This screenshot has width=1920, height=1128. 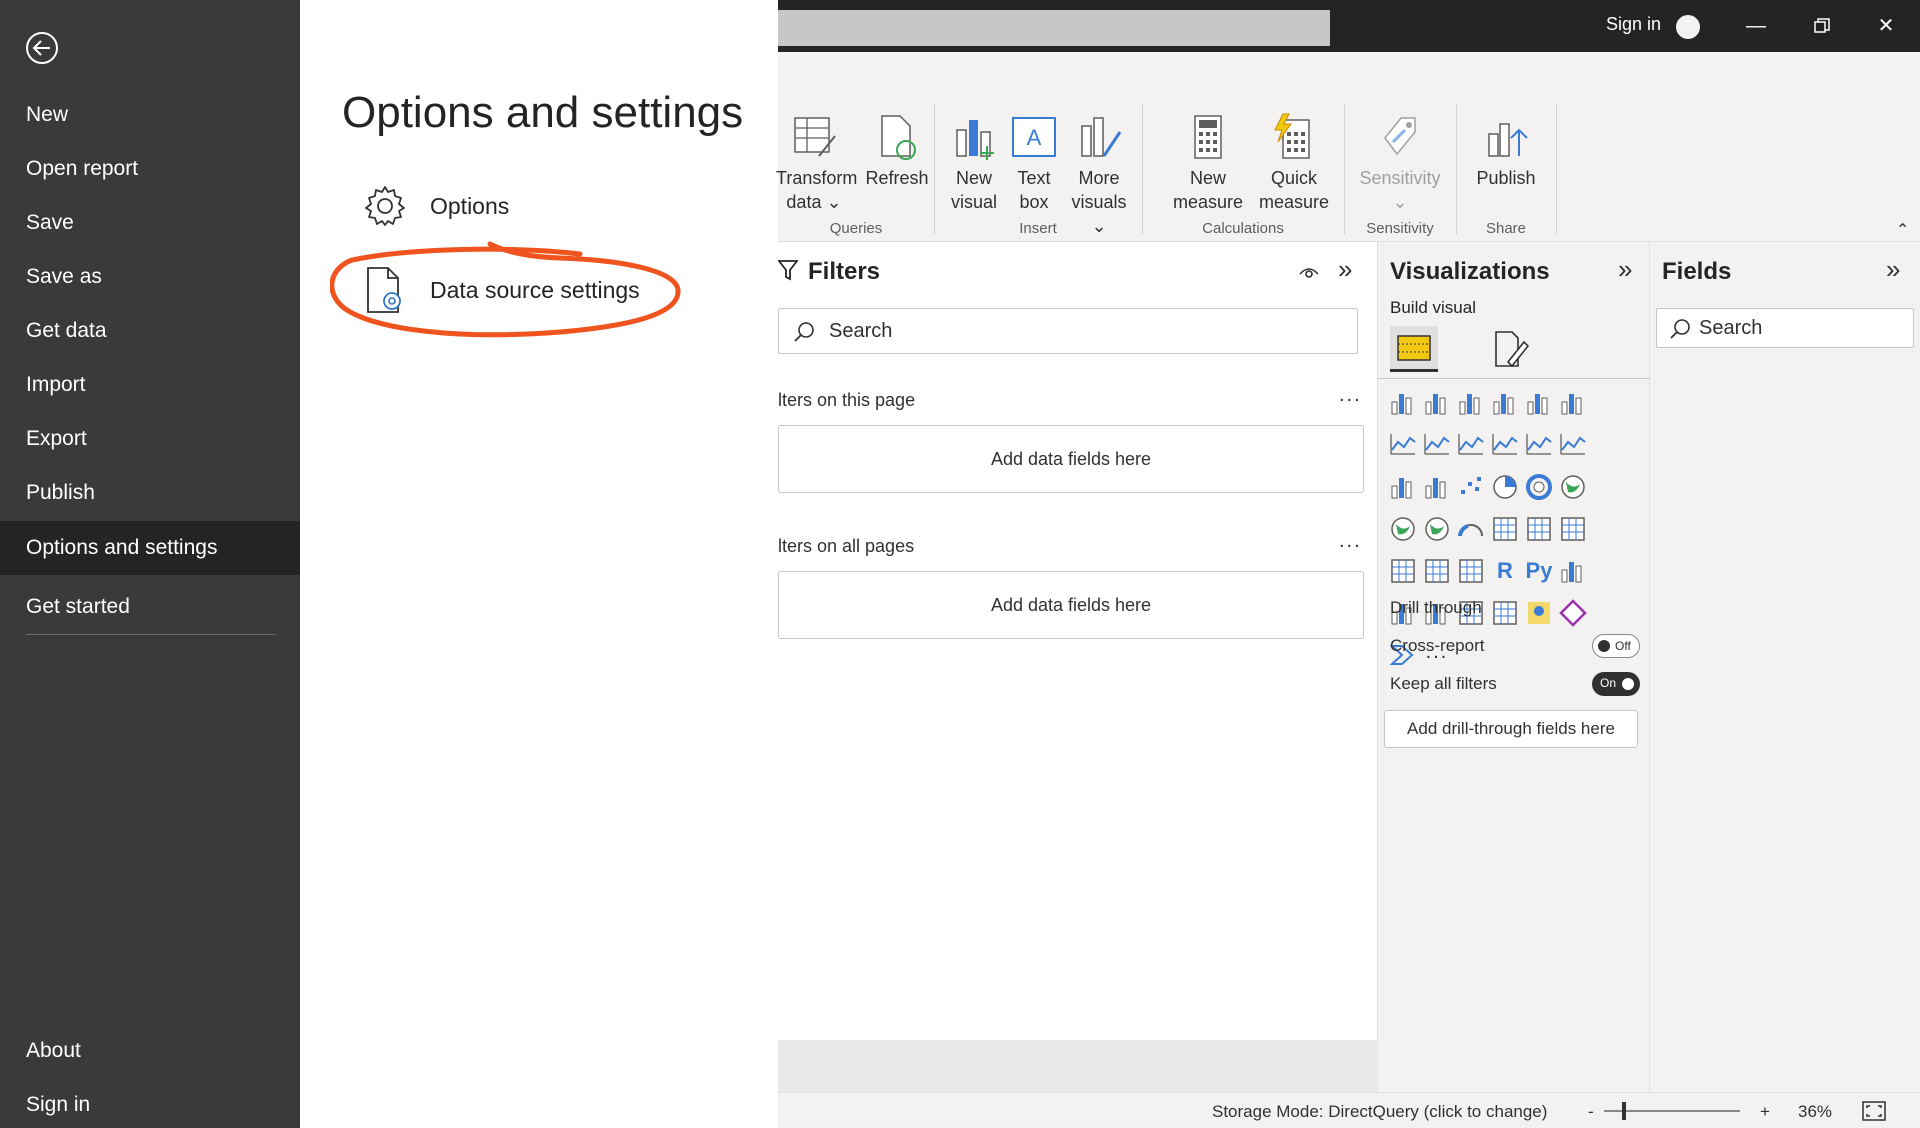 What do you see at coordinates (1309, 272) in the screenshot?
I see `eye-icon` at bounding box center [1309, 272].